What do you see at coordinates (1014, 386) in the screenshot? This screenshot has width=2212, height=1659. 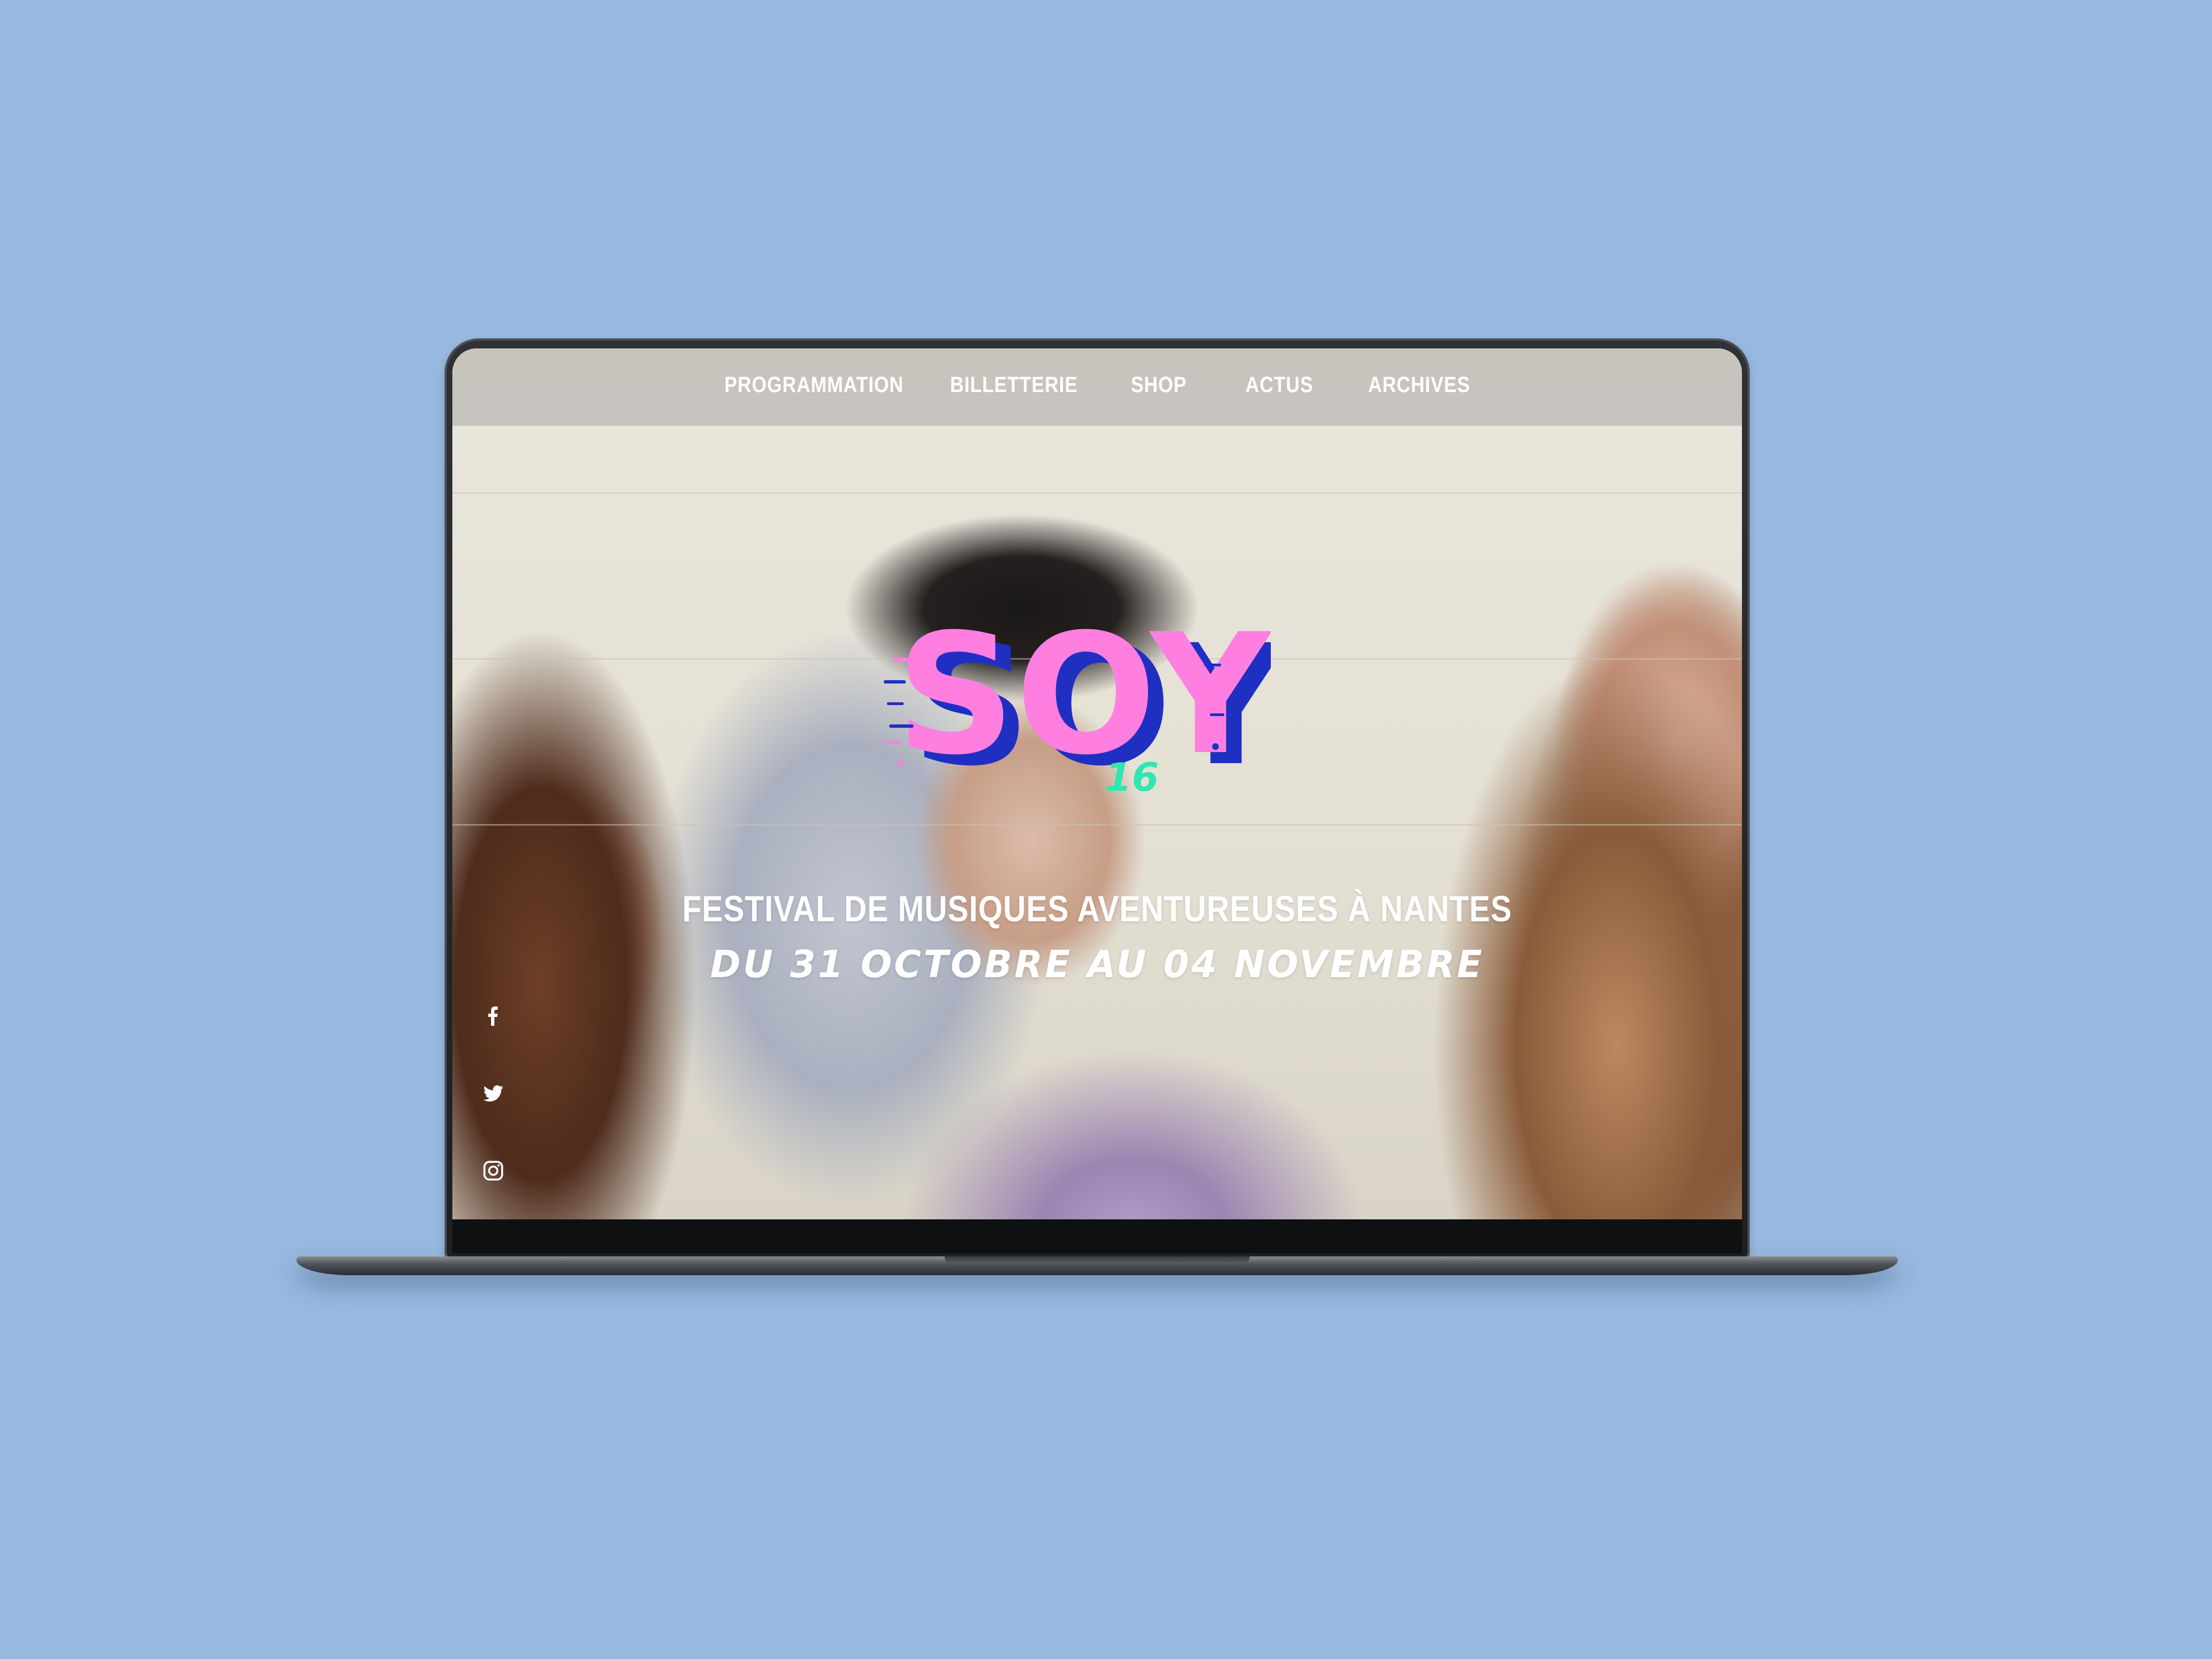 I see `nav-item-billetterie: BILLETTERIE` at bounding box center [1014, 386].